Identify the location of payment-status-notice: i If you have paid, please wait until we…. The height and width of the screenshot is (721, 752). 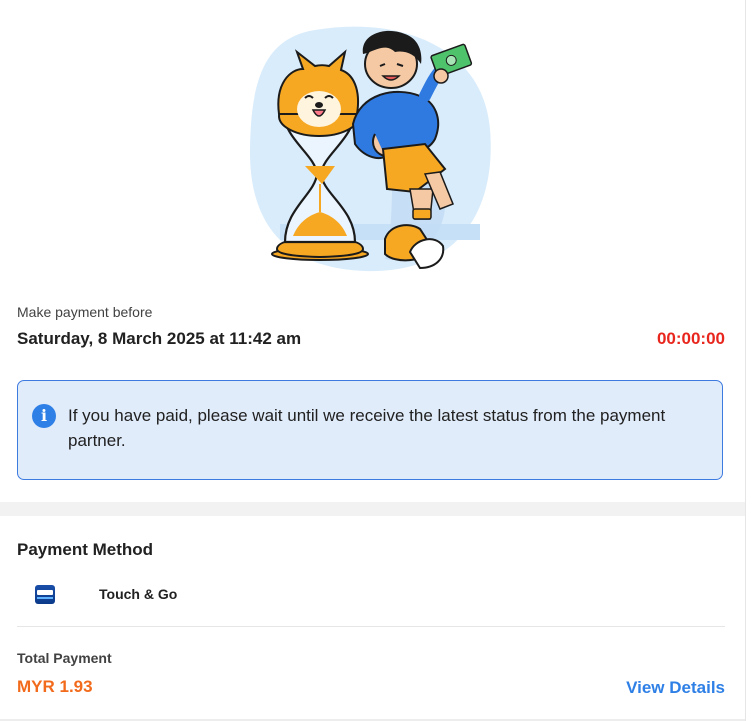
(370, 430).